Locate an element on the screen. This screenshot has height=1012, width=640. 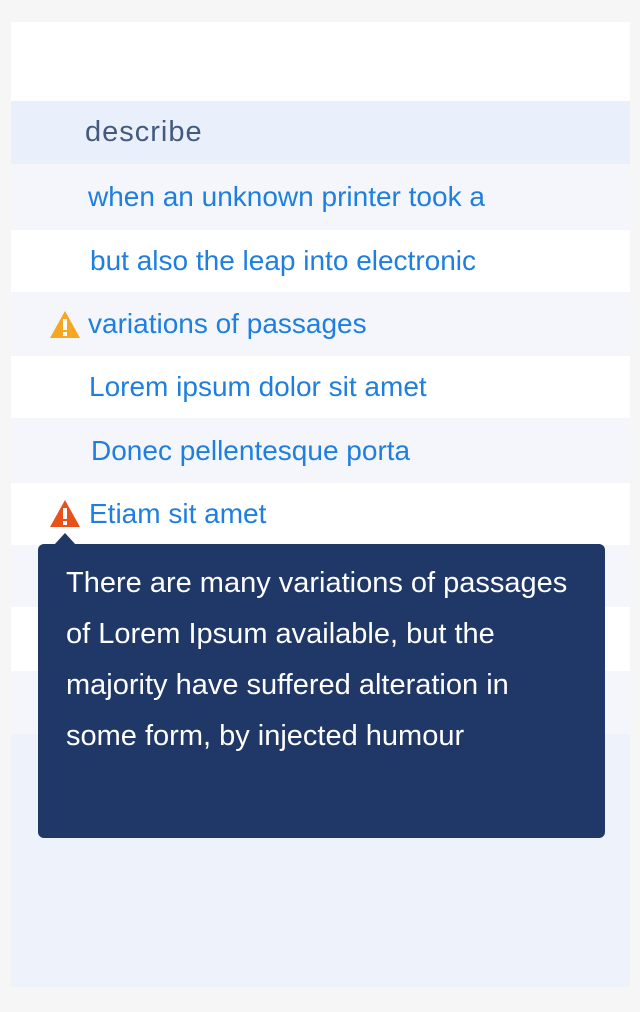
list-item-label: but also the leap into electronic is located at coordinates (283, 261).